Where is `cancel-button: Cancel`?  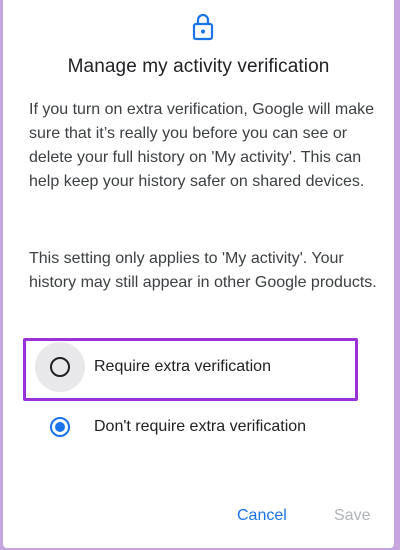 cancel-button: Cancel is located at coordinates (262, 516).